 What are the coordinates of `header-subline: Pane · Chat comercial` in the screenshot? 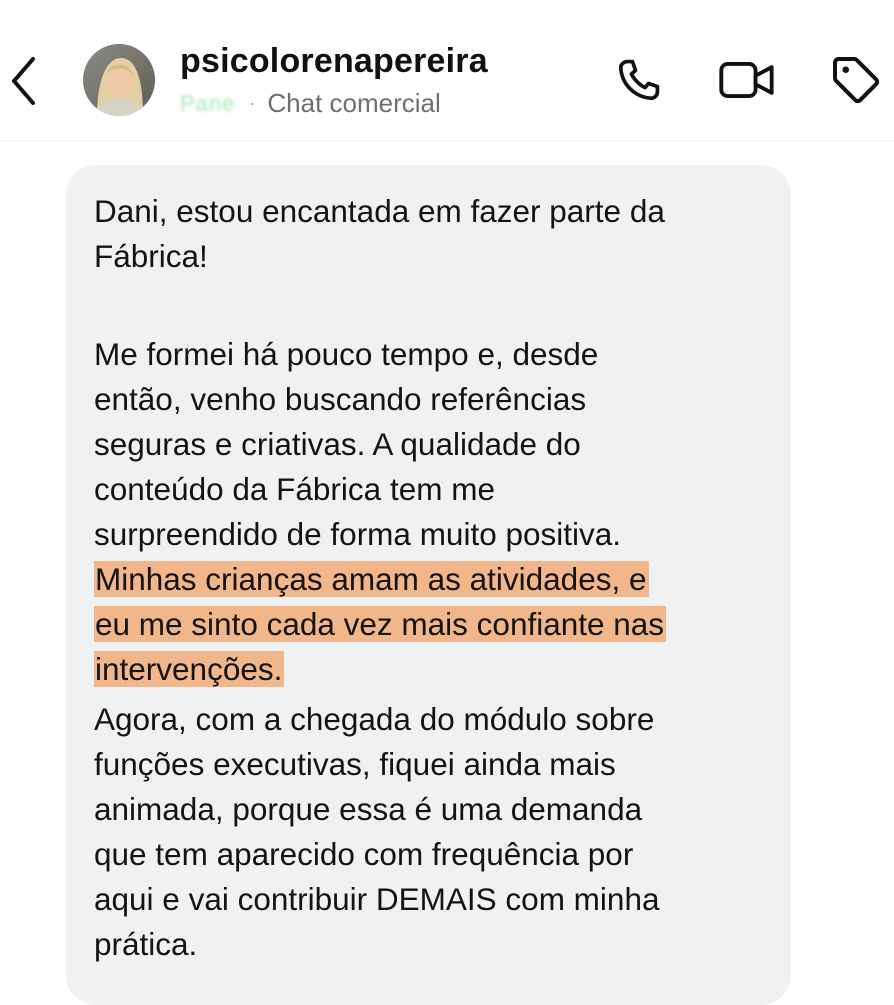 It's located at (310, 103).